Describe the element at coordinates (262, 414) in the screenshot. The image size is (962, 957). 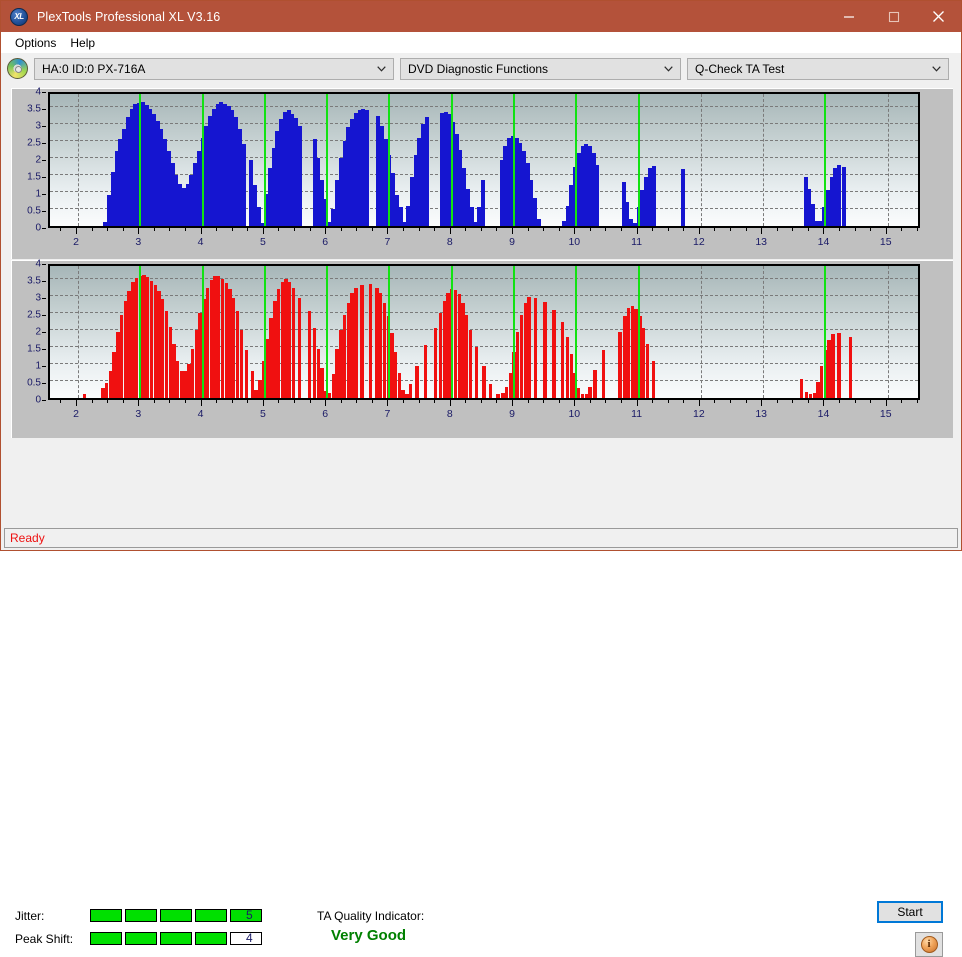
I see `x-axis-tick-label: 5` at that location.